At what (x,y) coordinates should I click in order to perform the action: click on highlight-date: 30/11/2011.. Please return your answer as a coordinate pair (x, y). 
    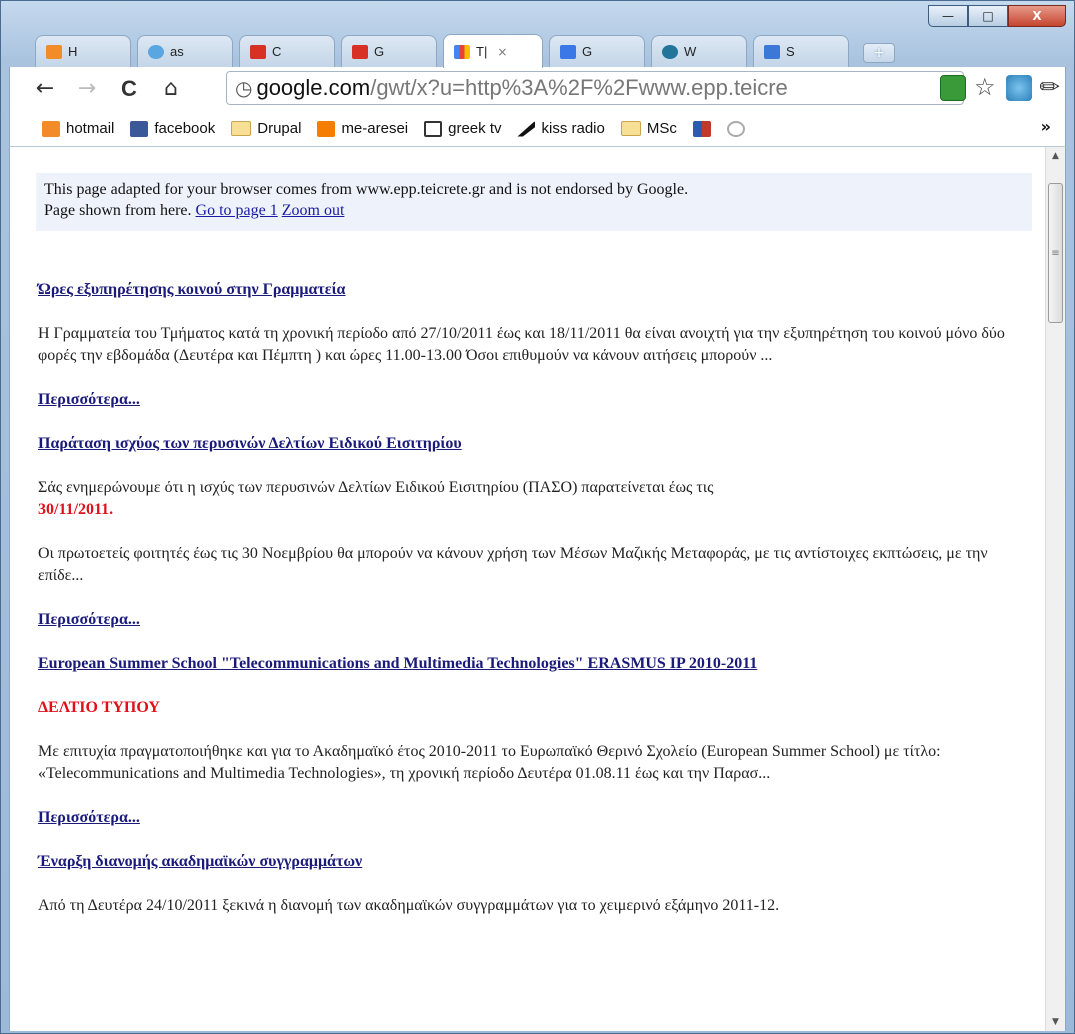
    Looking at the image, I should click on (76, 509).